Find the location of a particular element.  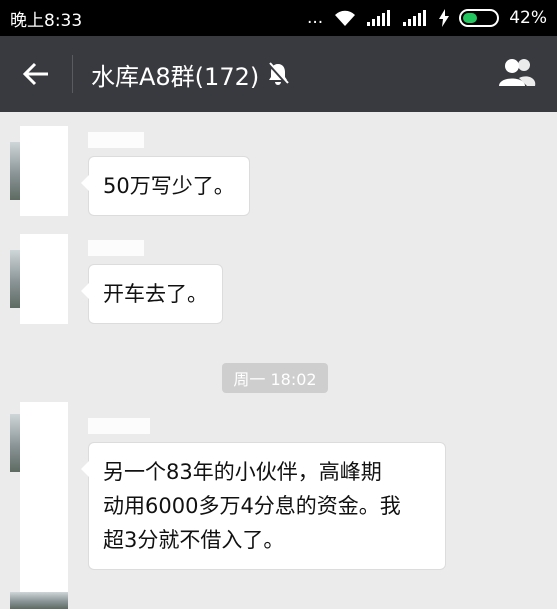

mute-bell-icon is located at coordinates (278, 74).